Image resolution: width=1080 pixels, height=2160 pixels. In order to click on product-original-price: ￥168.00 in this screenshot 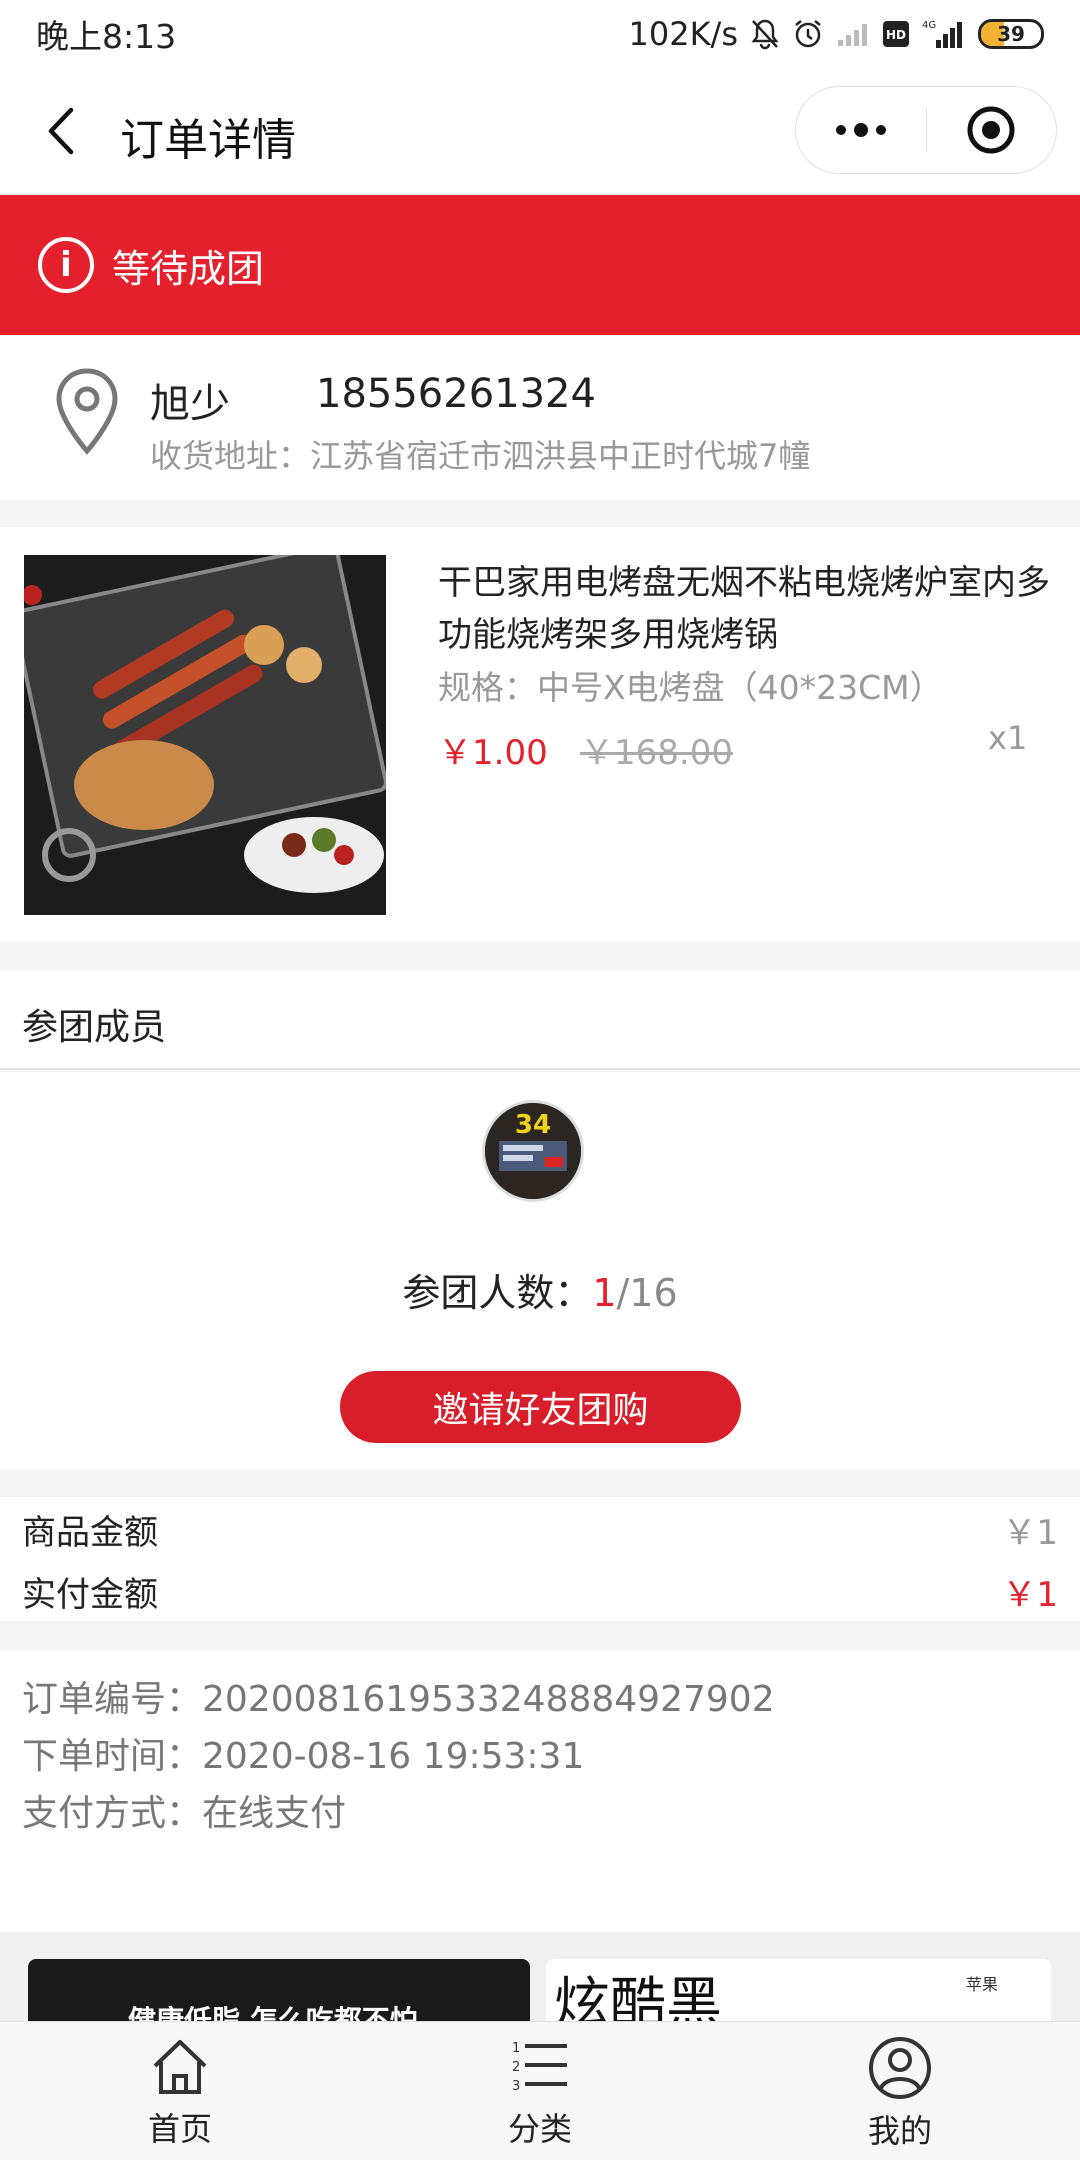, I will do `click(656, 753)`.